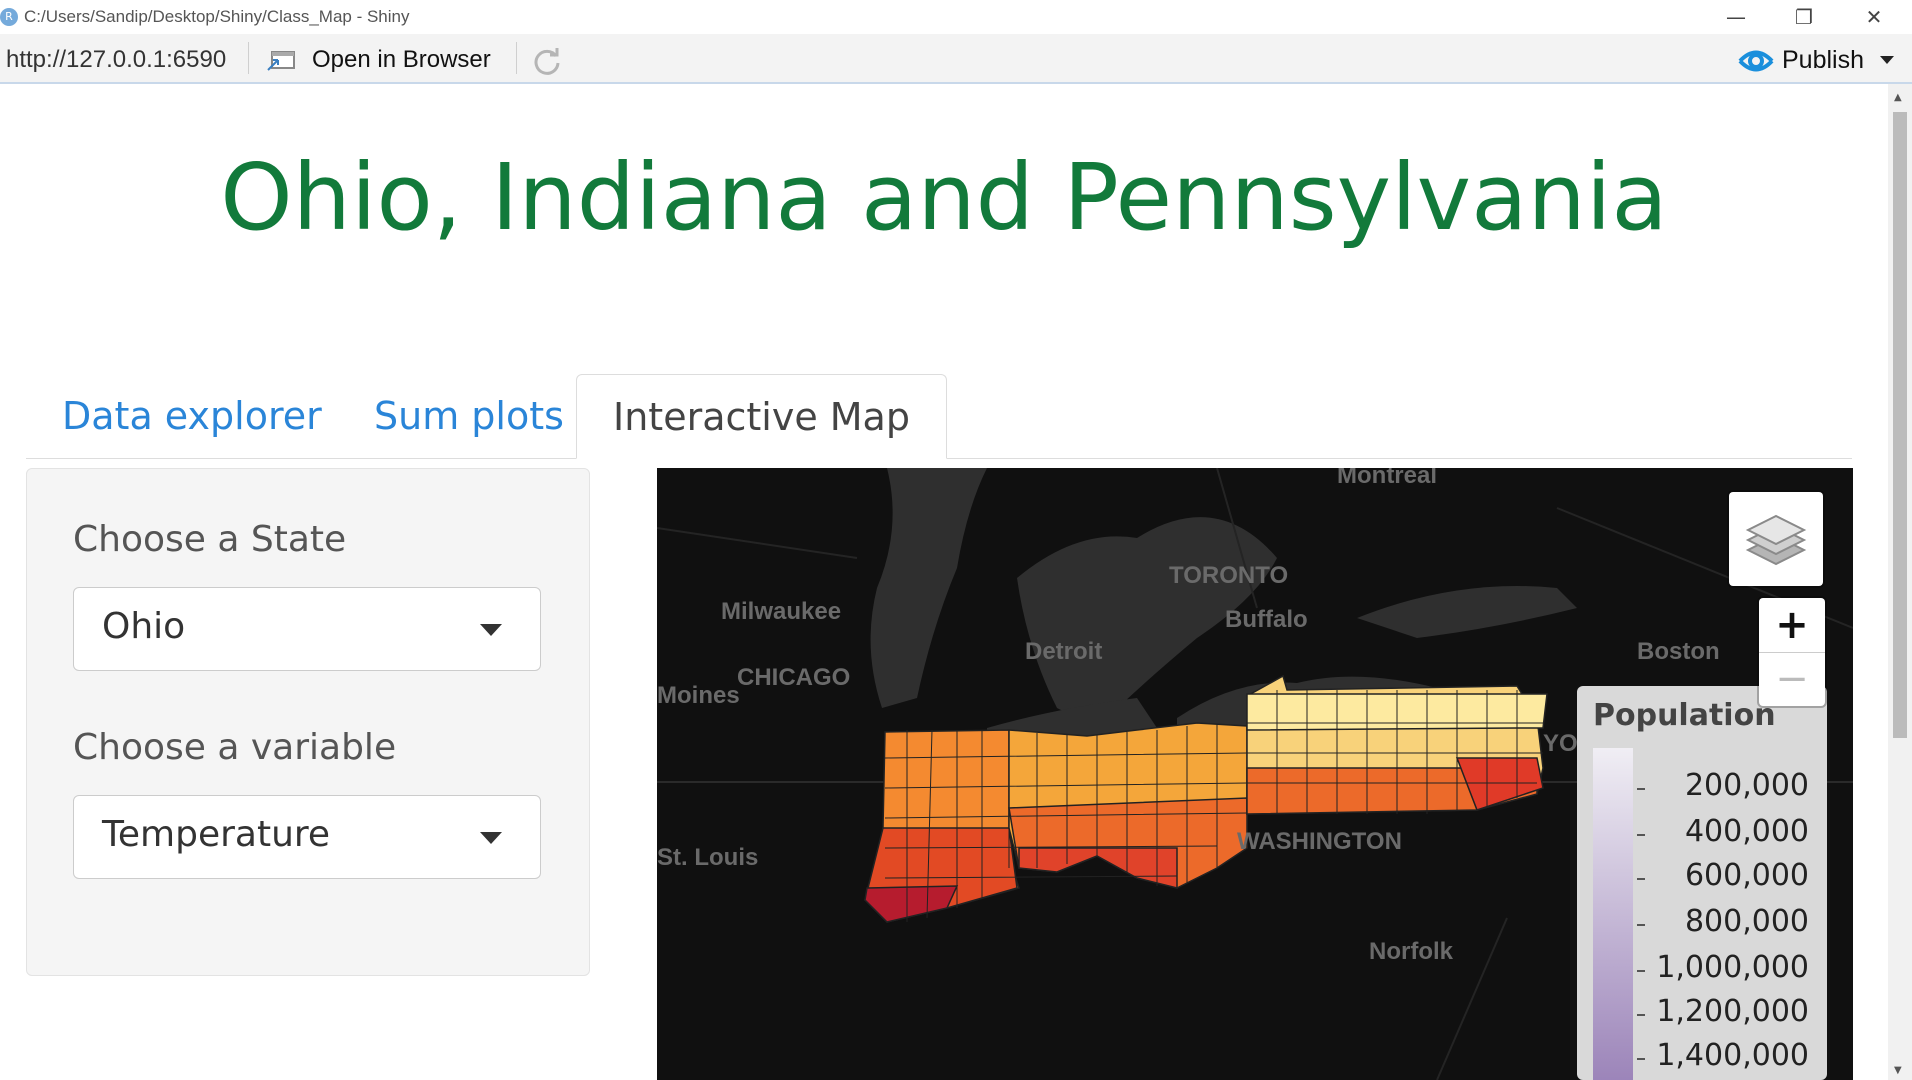 This screenshot has width=1912, height=1080. What do you see at coordinates (1898, 97) in the screenshot?
I see `scroll-up-arrow-icon: ▲` at bounding box center [1898, 97].